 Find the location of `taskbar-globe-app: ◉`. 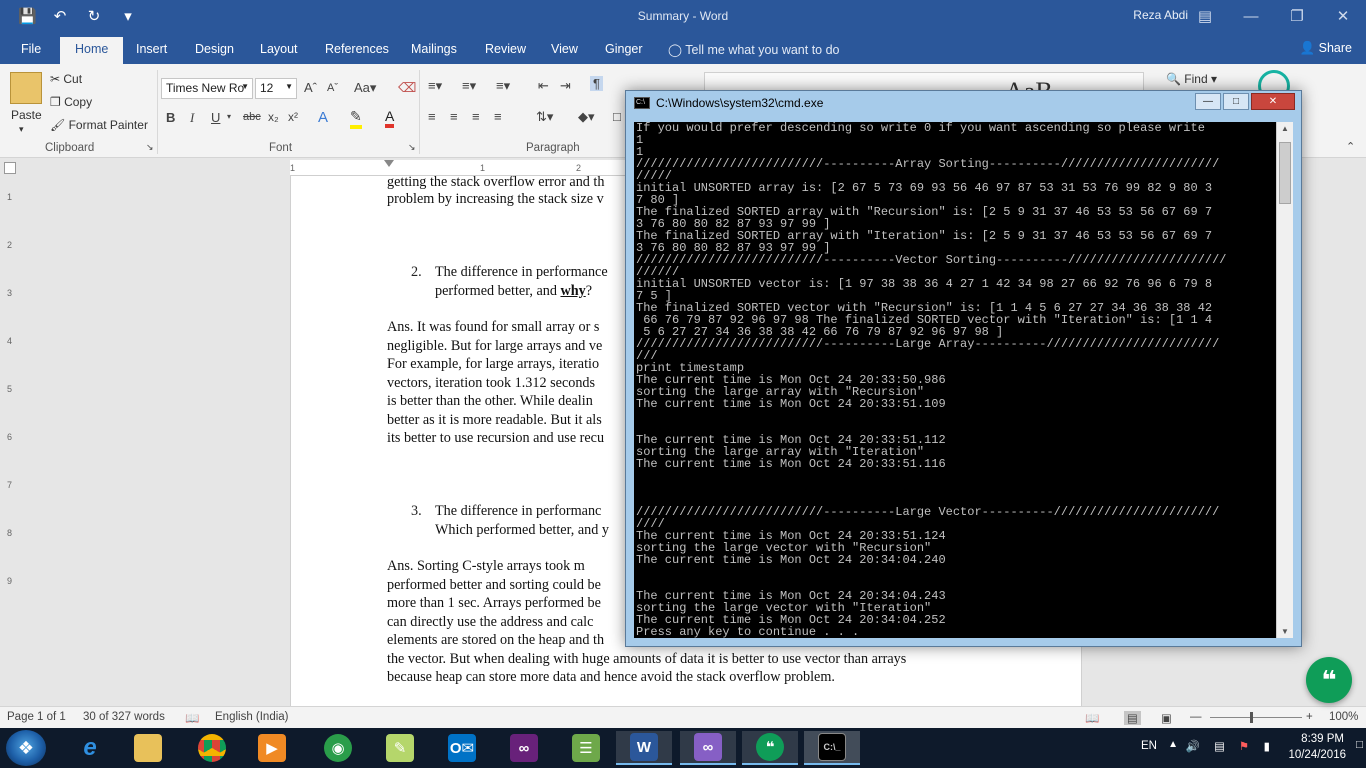

taskbar-globe-app: ◉ is located at coordinates (338, 748).